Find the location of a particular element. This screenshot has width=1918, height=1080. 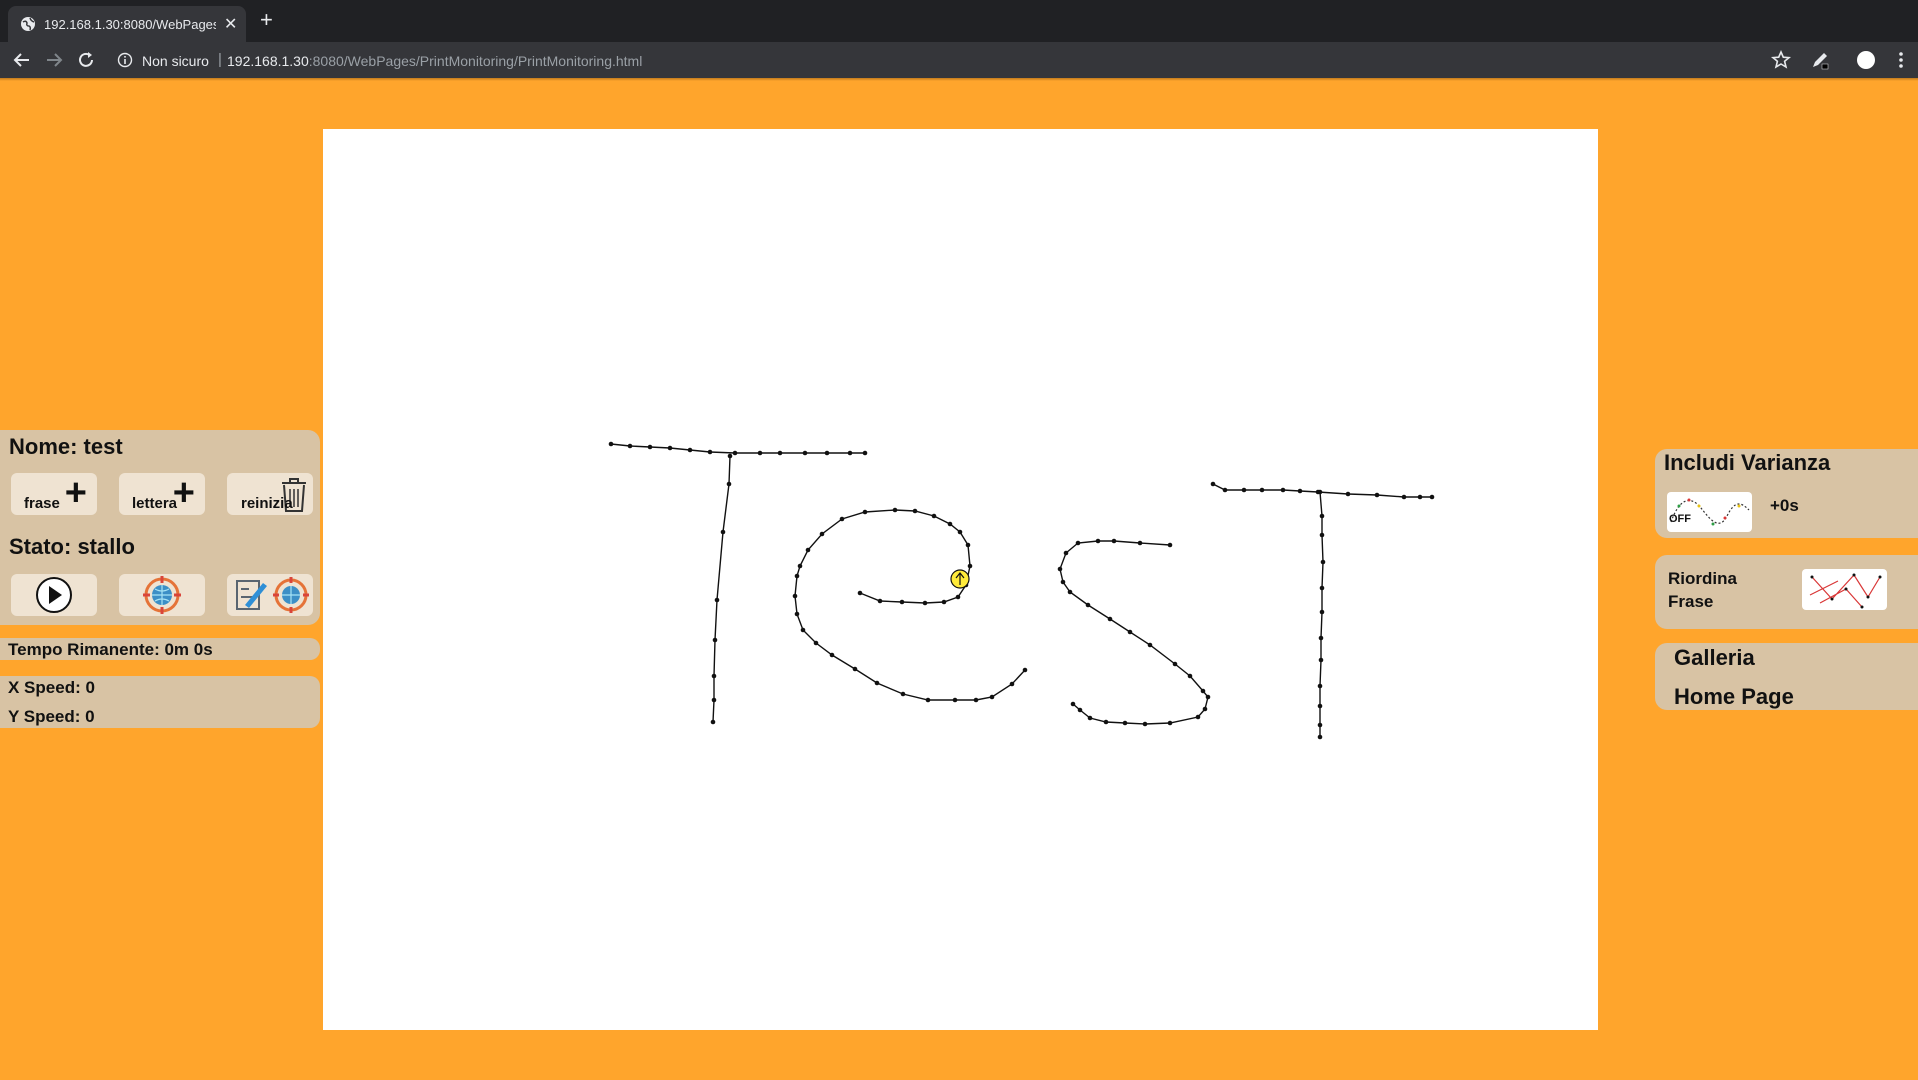

calibrate-button is located at coordinates (162, 595).